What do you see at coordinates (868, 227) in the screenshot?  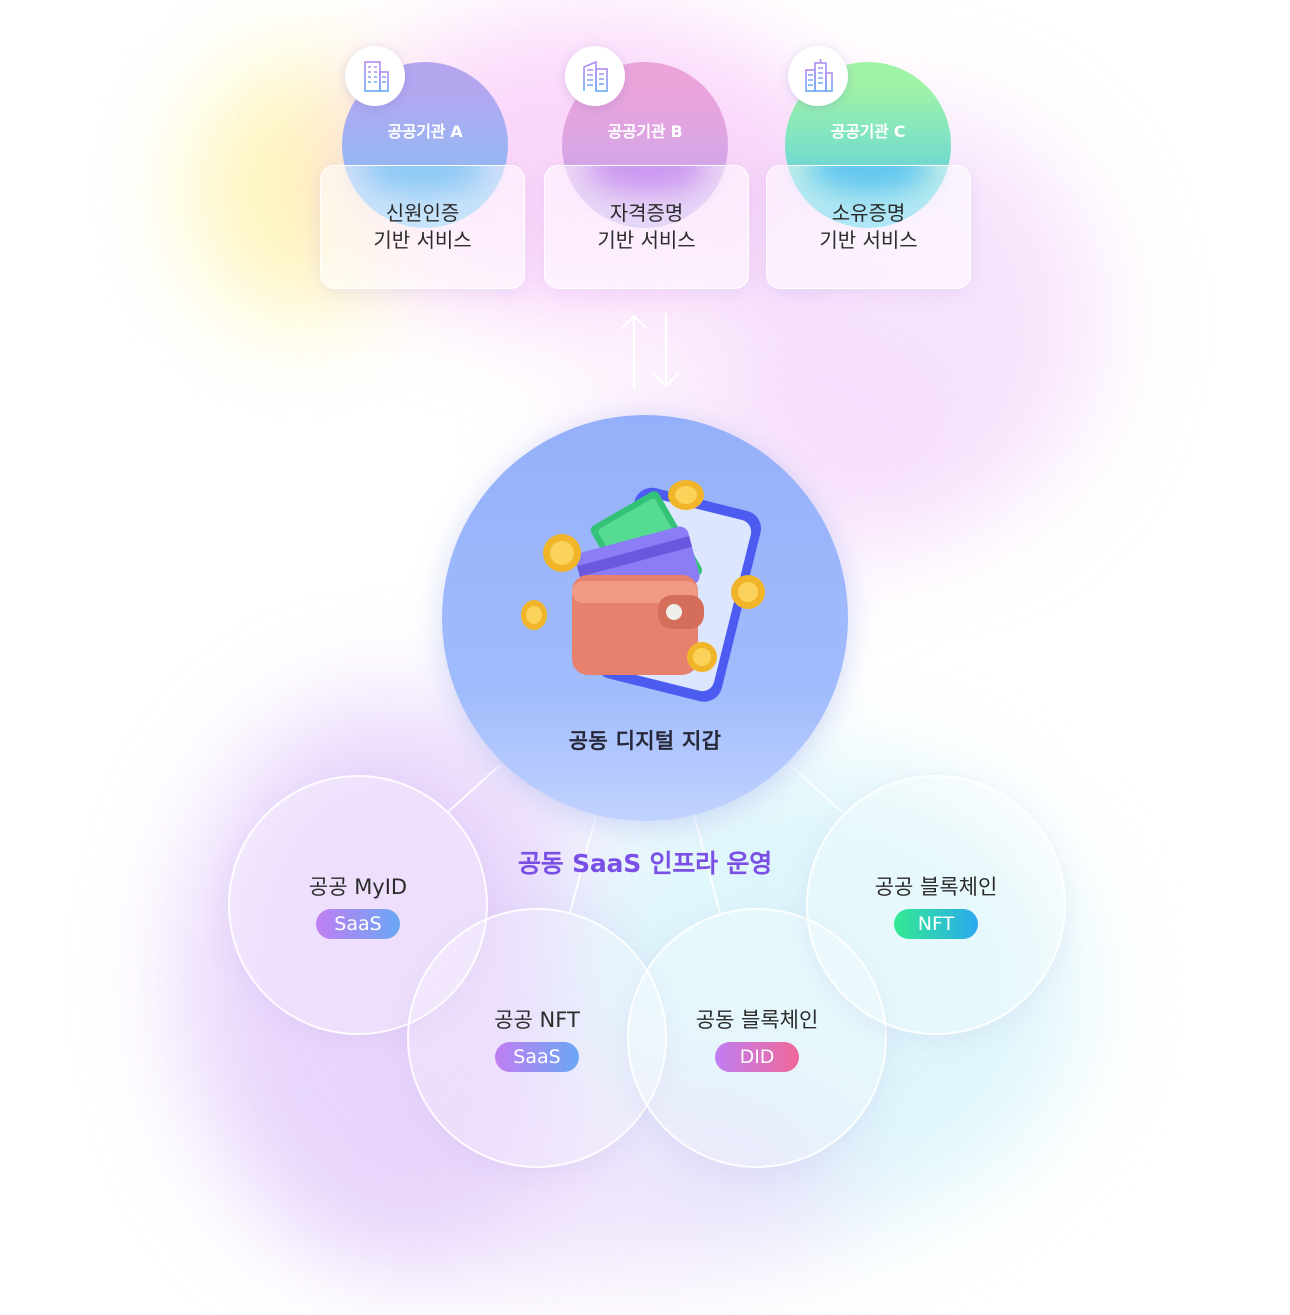 I see `service-card-ownership: 소유증명 기반 서비스` at bounding box center [868, 227].